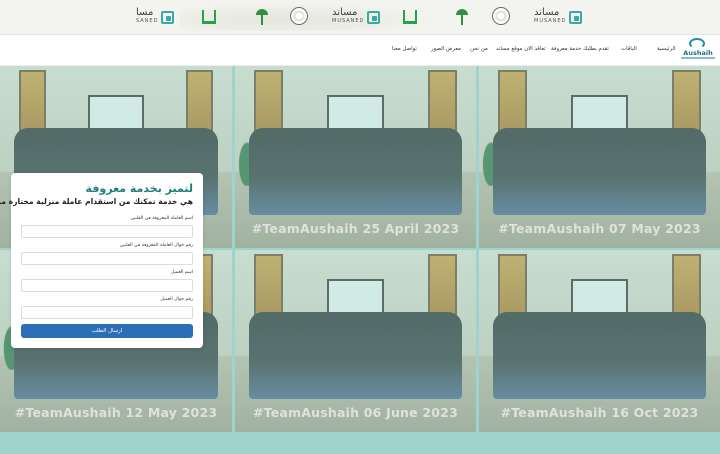 Image resolution: width=720 pixels, height=454 pixels. Describe the element at coordinates (446, 49) in the screenshot. I see `nav-item-gallery: معرض الصور` at that location.